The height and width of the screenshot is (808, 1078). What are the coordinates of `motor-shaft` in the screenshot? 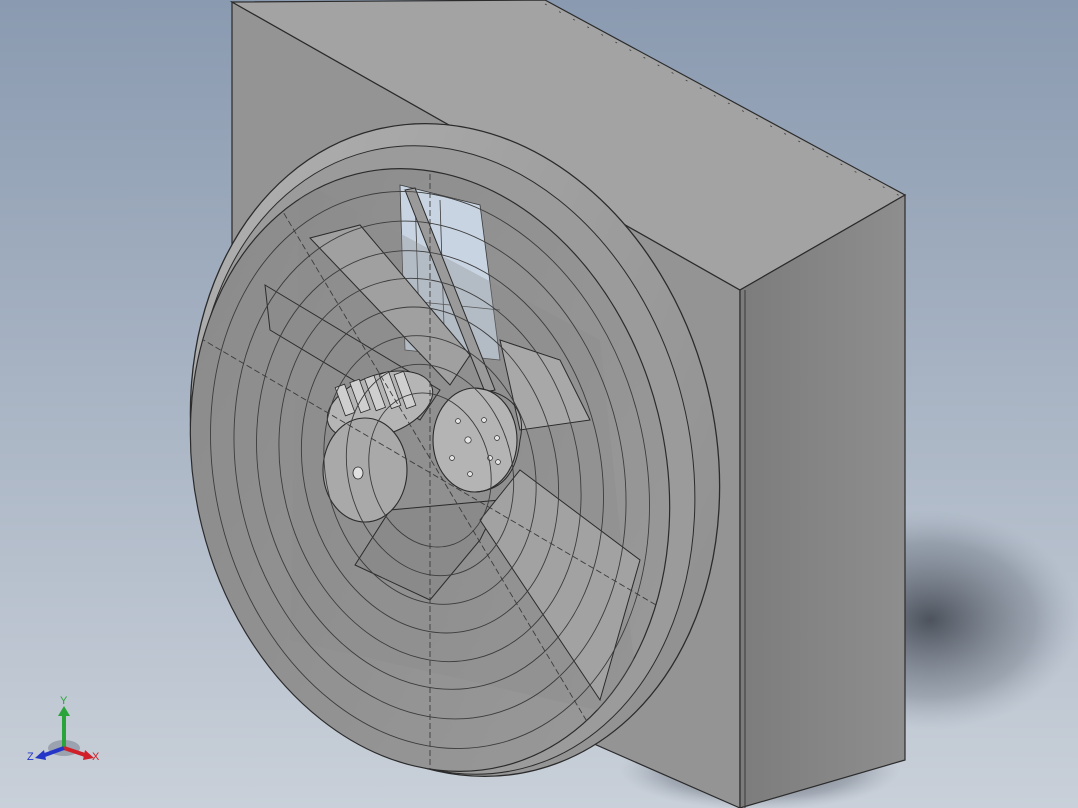 It's located at (358, 473).